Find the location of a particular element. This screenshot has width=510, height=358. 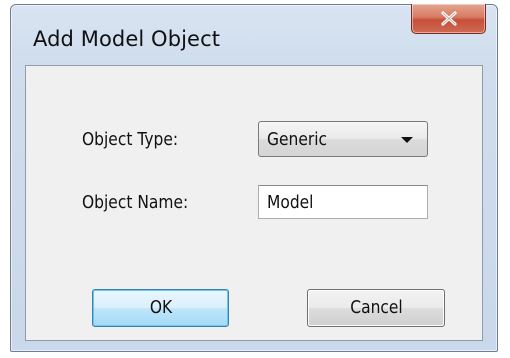

close-button is located at coordinates (448, 19).